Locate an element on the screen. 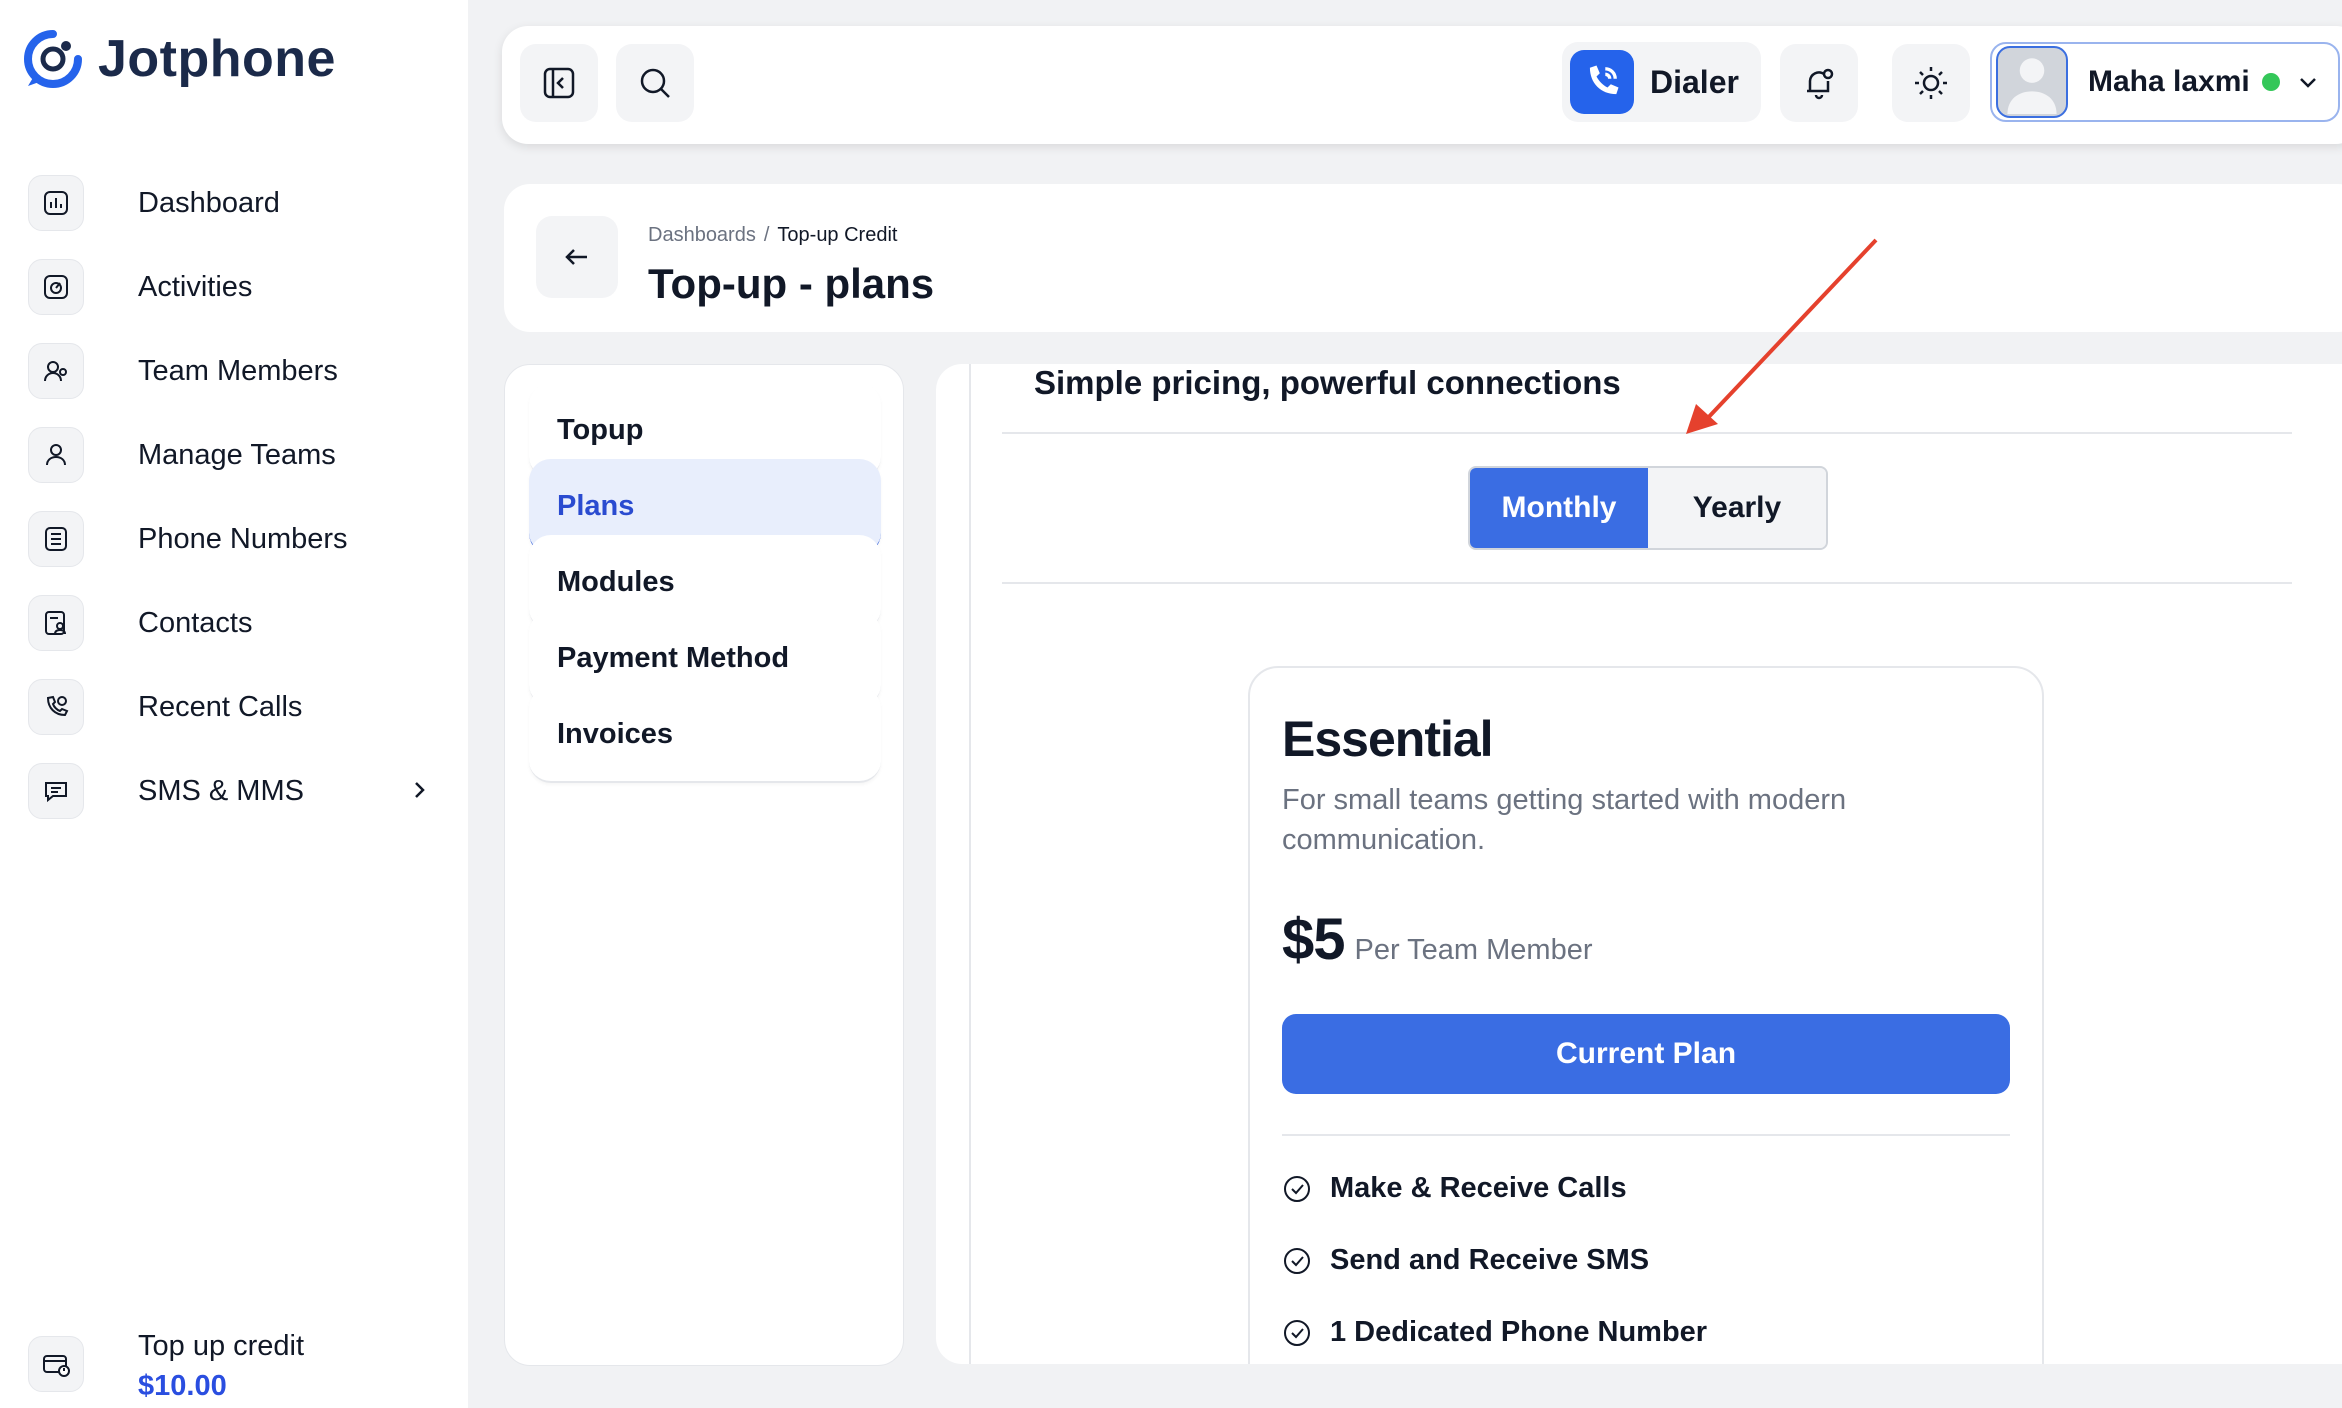 This screenshot has height=1408, width=2342. dialer-button: Dialer is located at coordinates (1661, 82).